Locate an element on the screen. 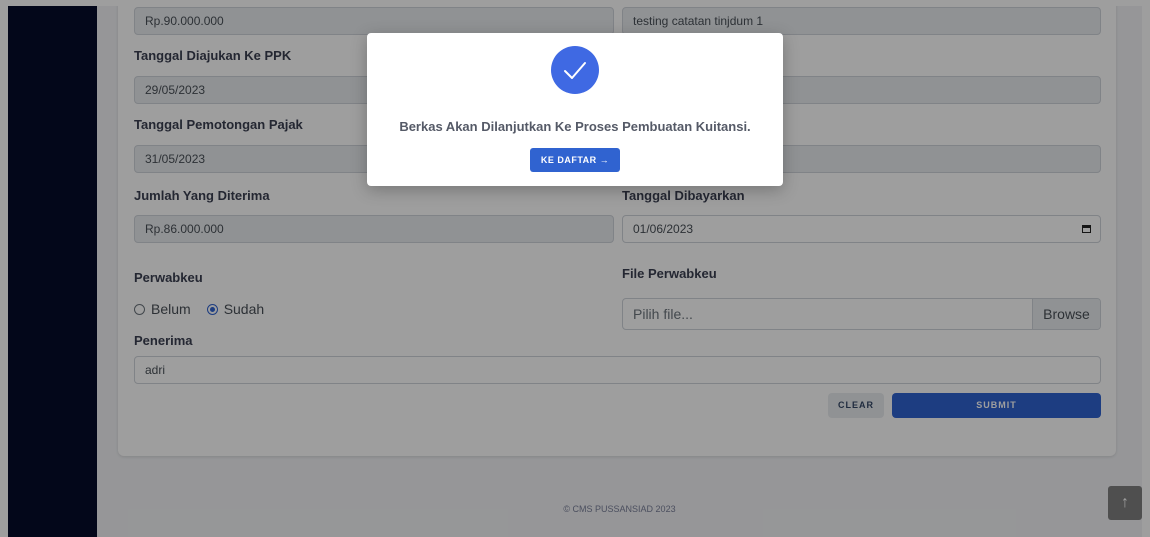 The image size is (1150, 537). check-icon is located at coordinates (575, 70).